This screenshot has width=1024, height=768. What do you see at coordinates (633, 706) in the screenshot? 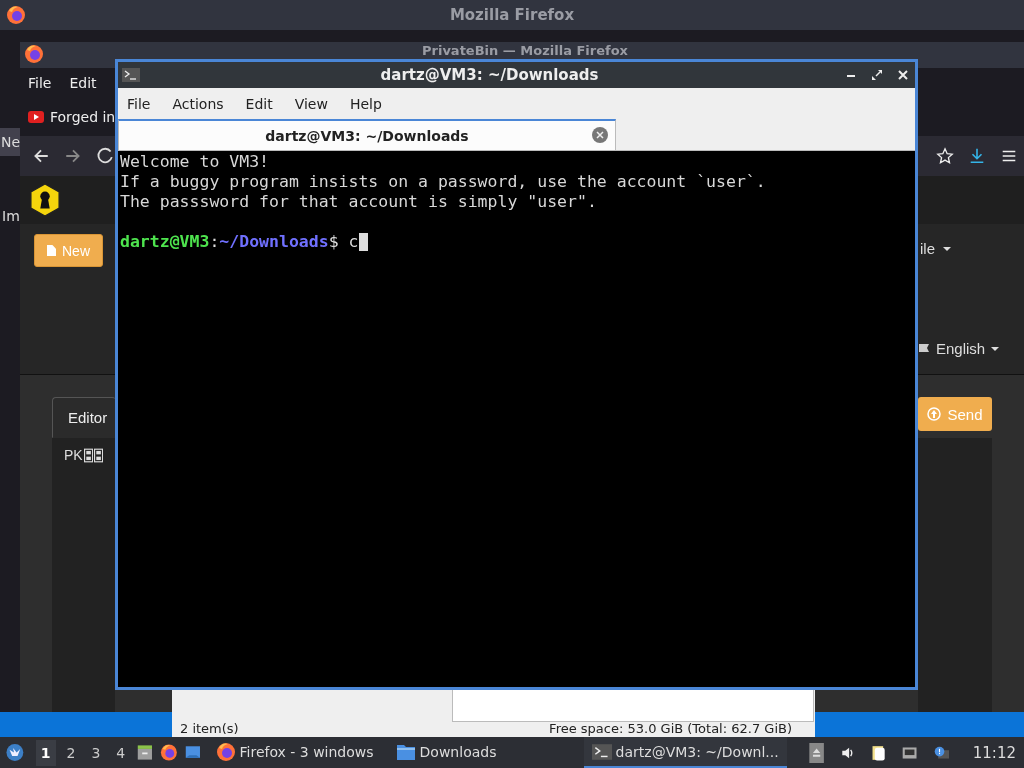
I see `input-field` at bounding box center [633, 706].